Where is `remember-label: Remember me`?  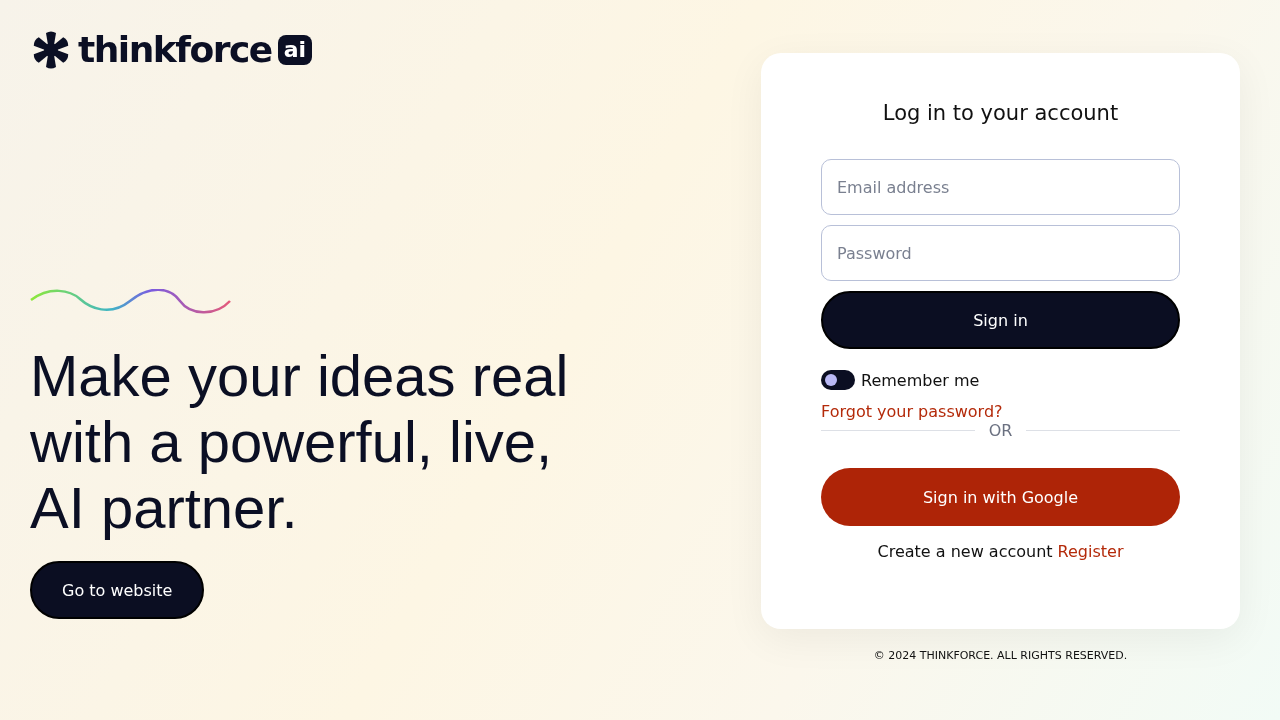 remember-label: Remember me is located at coordinates (920, 380).